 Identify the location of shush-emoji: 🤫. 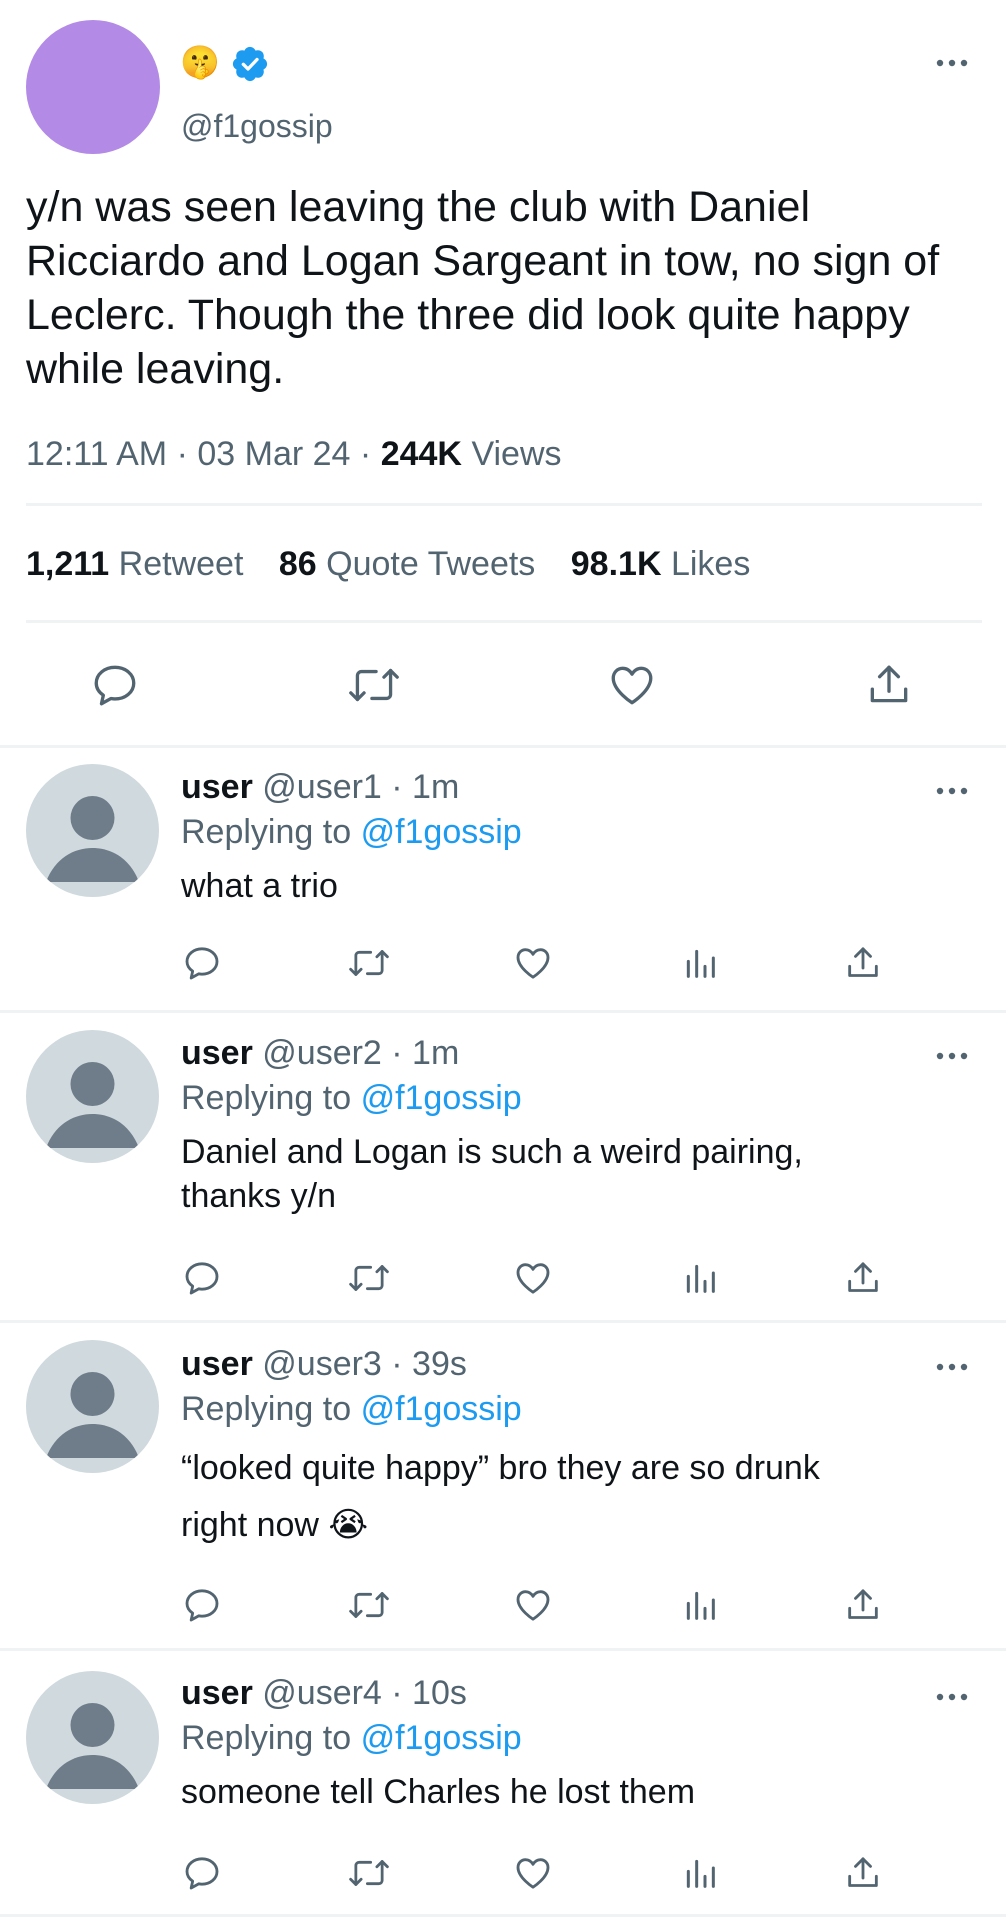
(200, 62).